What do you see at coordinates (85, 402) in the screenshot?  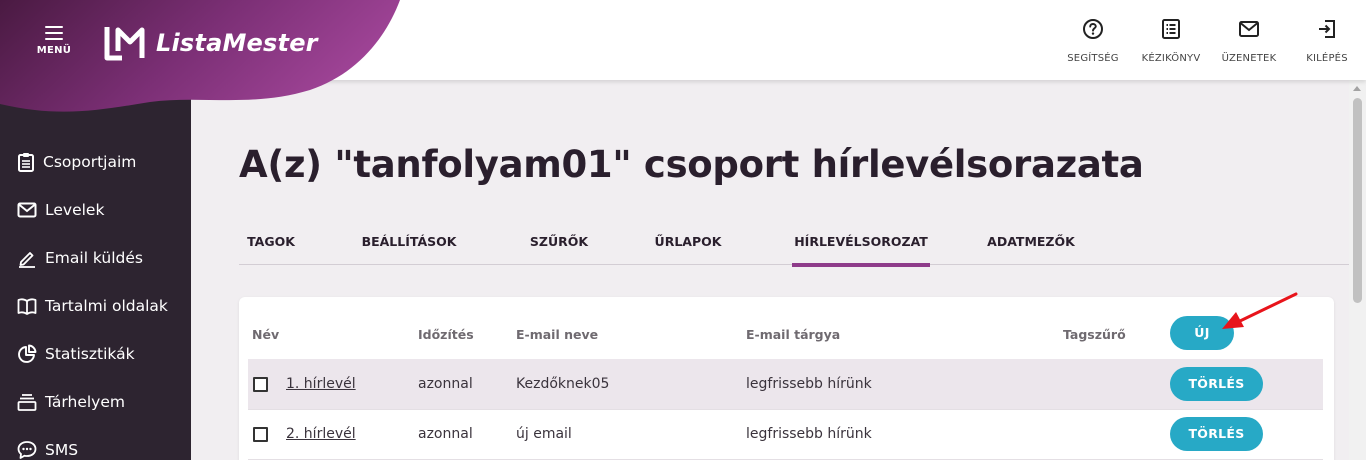 I see `sidebar-item-label: Tárhelyem` at bounding box center [85, 402].